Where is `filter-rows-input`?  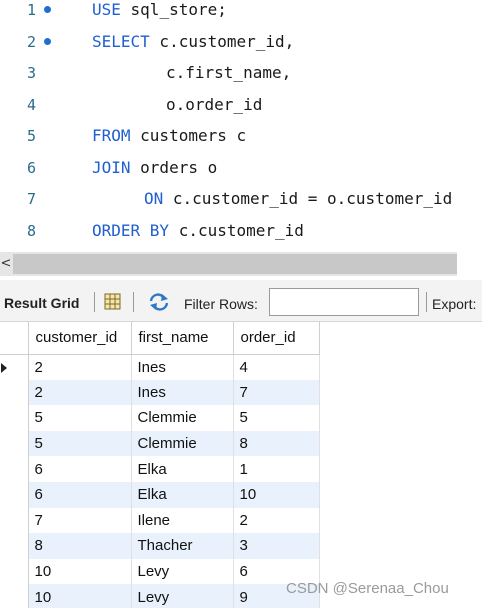 filter-rows-input is located at coordinates (344, 302).